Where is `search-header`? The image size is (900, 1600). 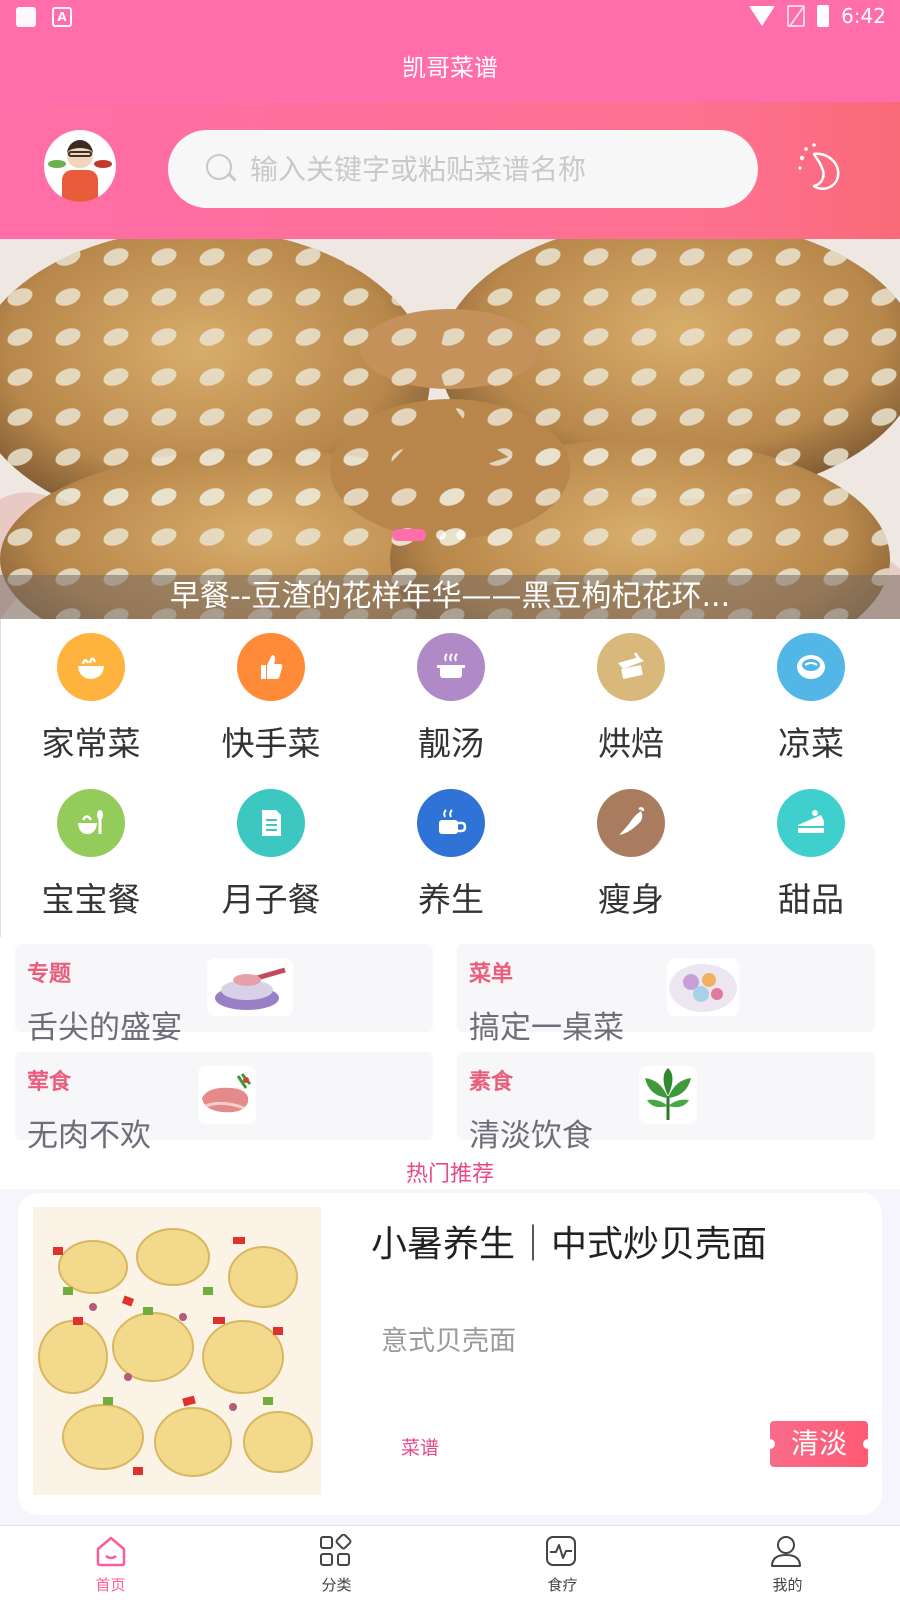
search-header is located at coordinates (450, 170).